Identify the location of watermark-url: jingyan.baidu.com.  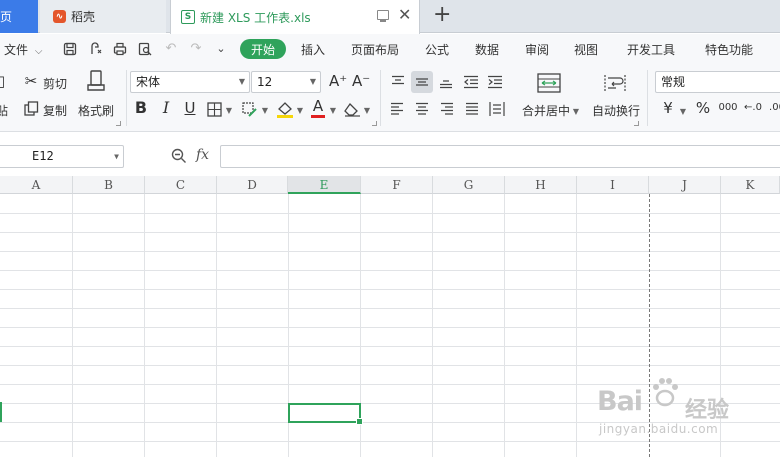
(659, 429).